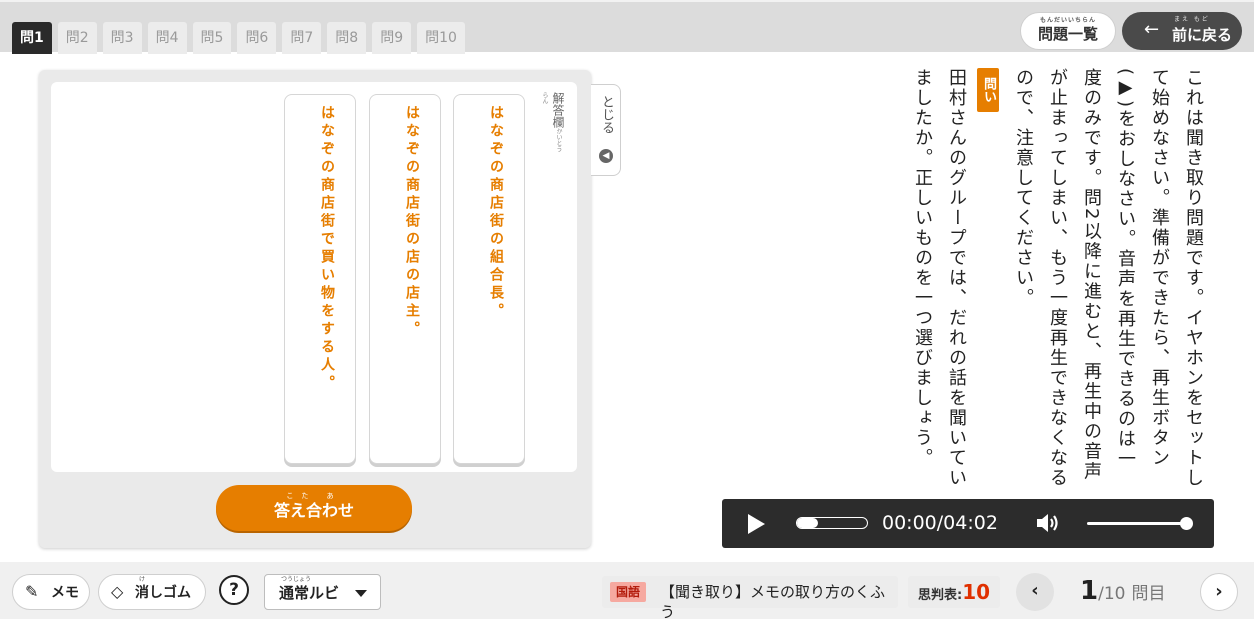 The width and height of the screenshot is (1254, 619). What do you see at coordinates (234, 590) in the screenshot?
I see `help-button: ?` at bounding box center [234, 590].